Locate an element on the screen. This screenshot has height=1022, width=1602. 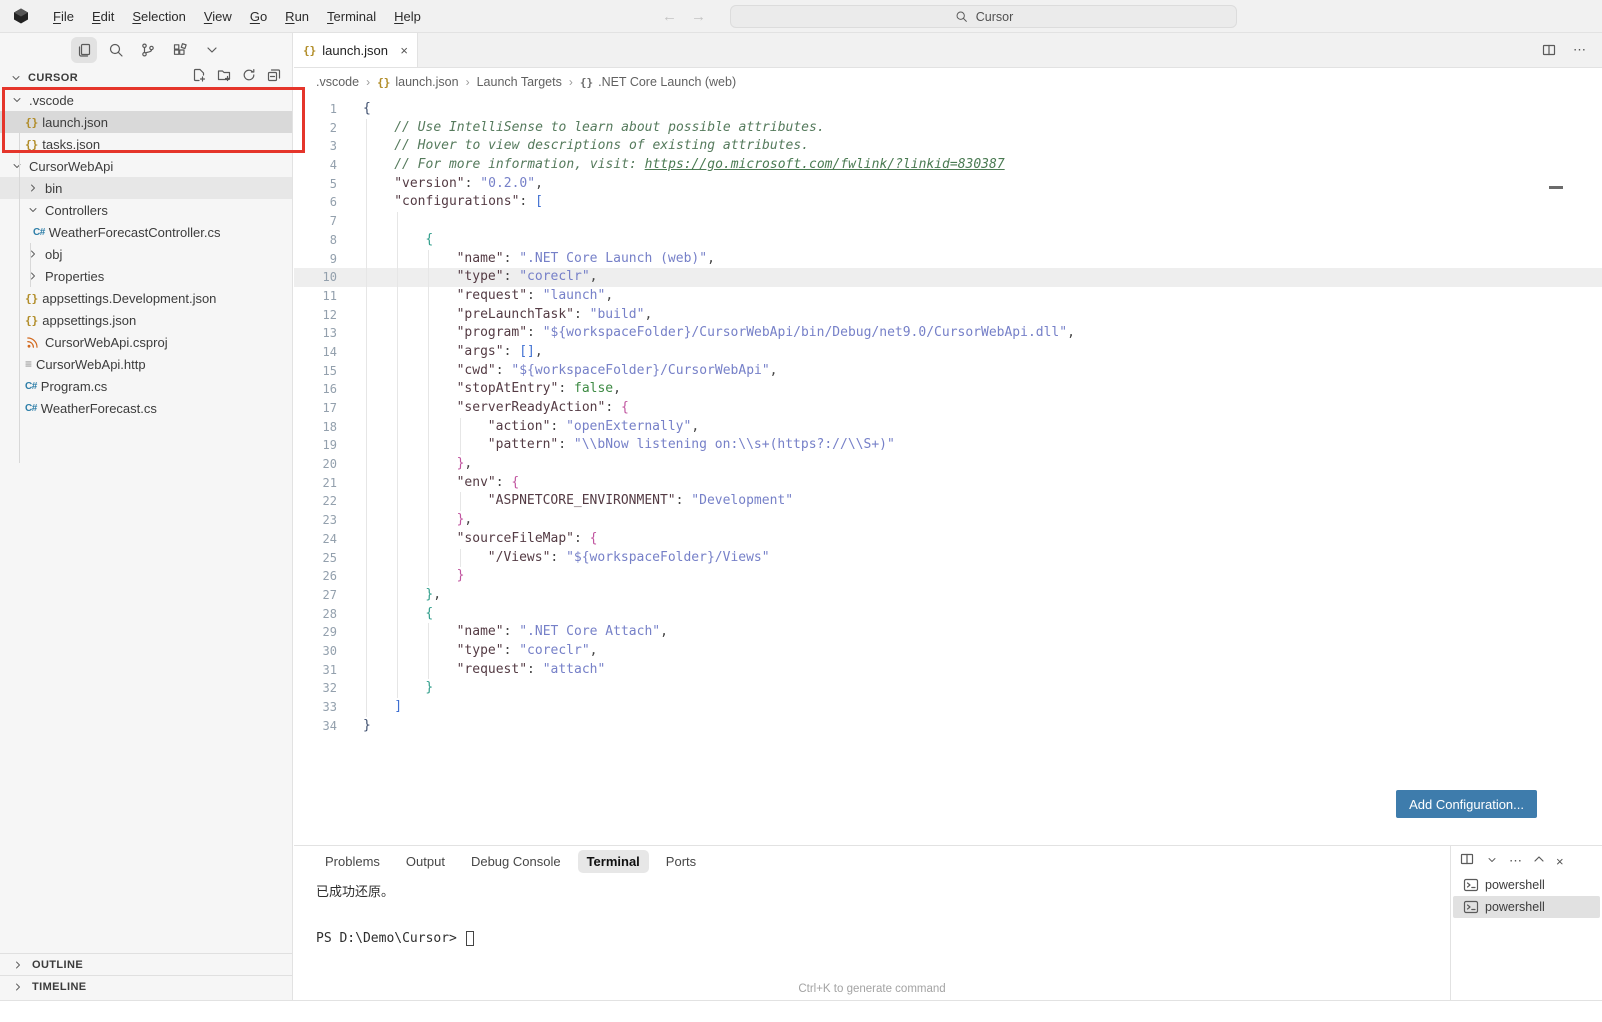
code-line-34: 34} is located at coordinates (948, 726).